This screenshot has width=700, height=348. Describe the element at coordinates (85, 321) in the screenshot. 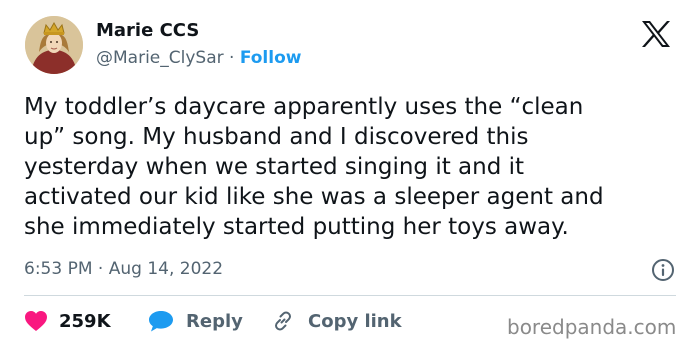

I see `like-count: 259K` at that location.